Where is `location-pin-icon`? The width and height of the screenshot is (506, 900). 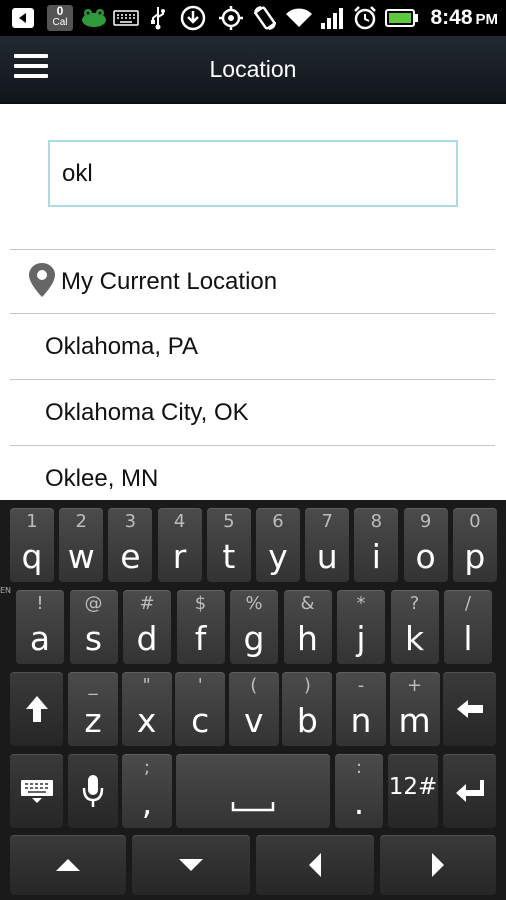 location-pin-icon is located at coordinates (42, 279).